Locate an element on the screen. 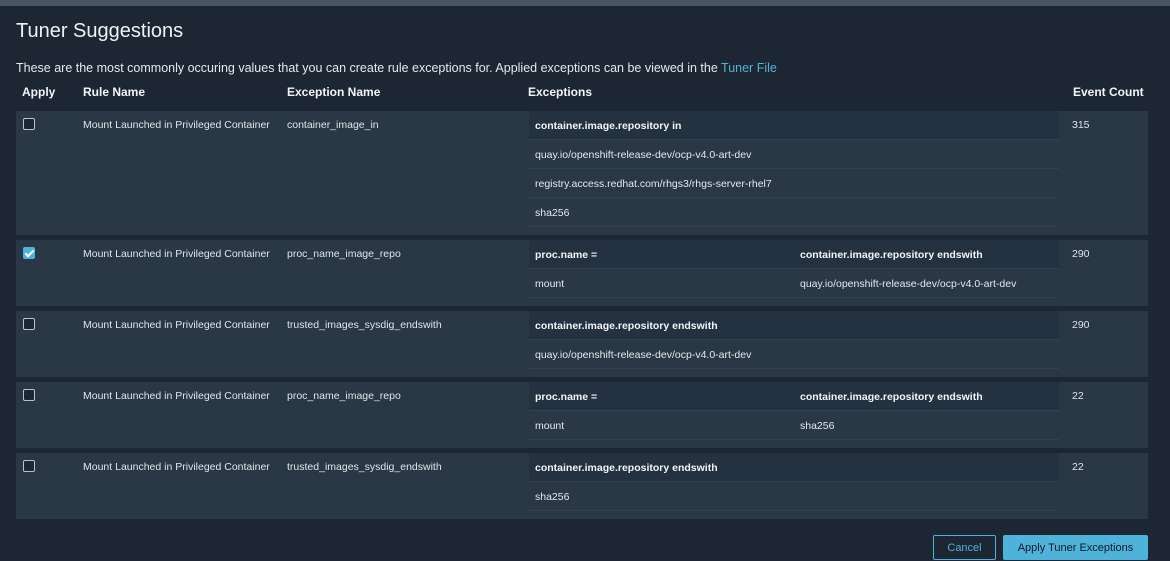 The height and width of the screenshot is (561, 1170). column-header-exception-name: Exception Name is located at coordinates (334, 92).